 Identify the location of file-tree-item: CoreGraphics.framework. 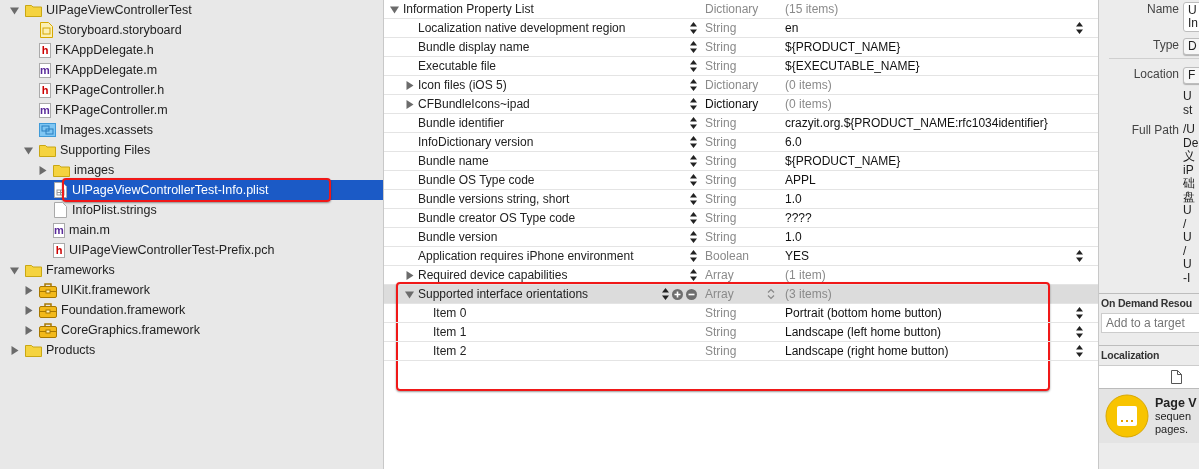
(191, 330).